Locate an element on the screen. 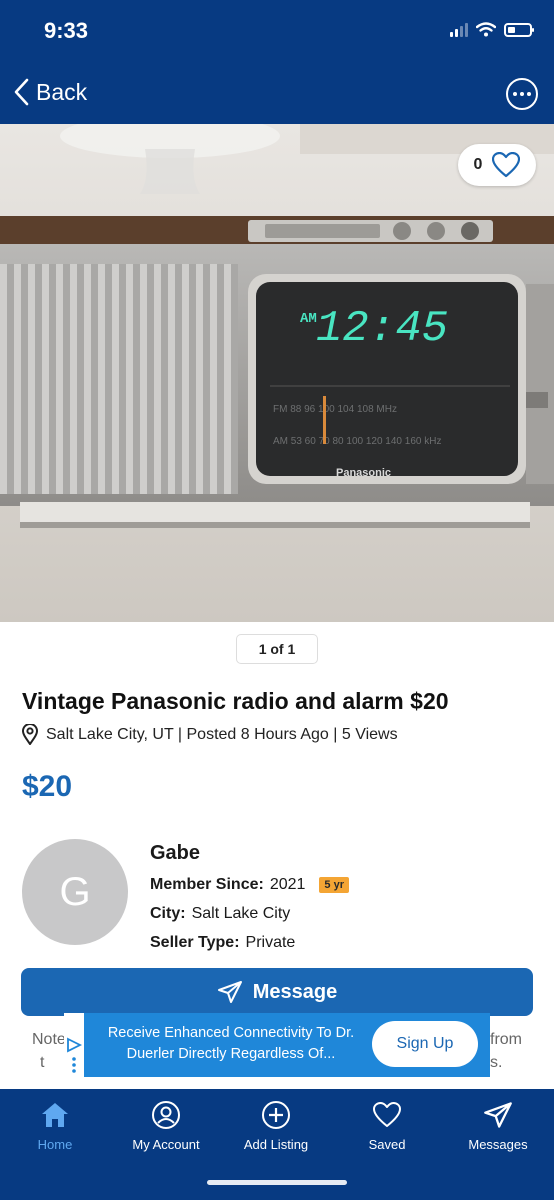 The width and height of the screenshot is (554, 1200). message-button: Message is located at coordinates (277, 992).